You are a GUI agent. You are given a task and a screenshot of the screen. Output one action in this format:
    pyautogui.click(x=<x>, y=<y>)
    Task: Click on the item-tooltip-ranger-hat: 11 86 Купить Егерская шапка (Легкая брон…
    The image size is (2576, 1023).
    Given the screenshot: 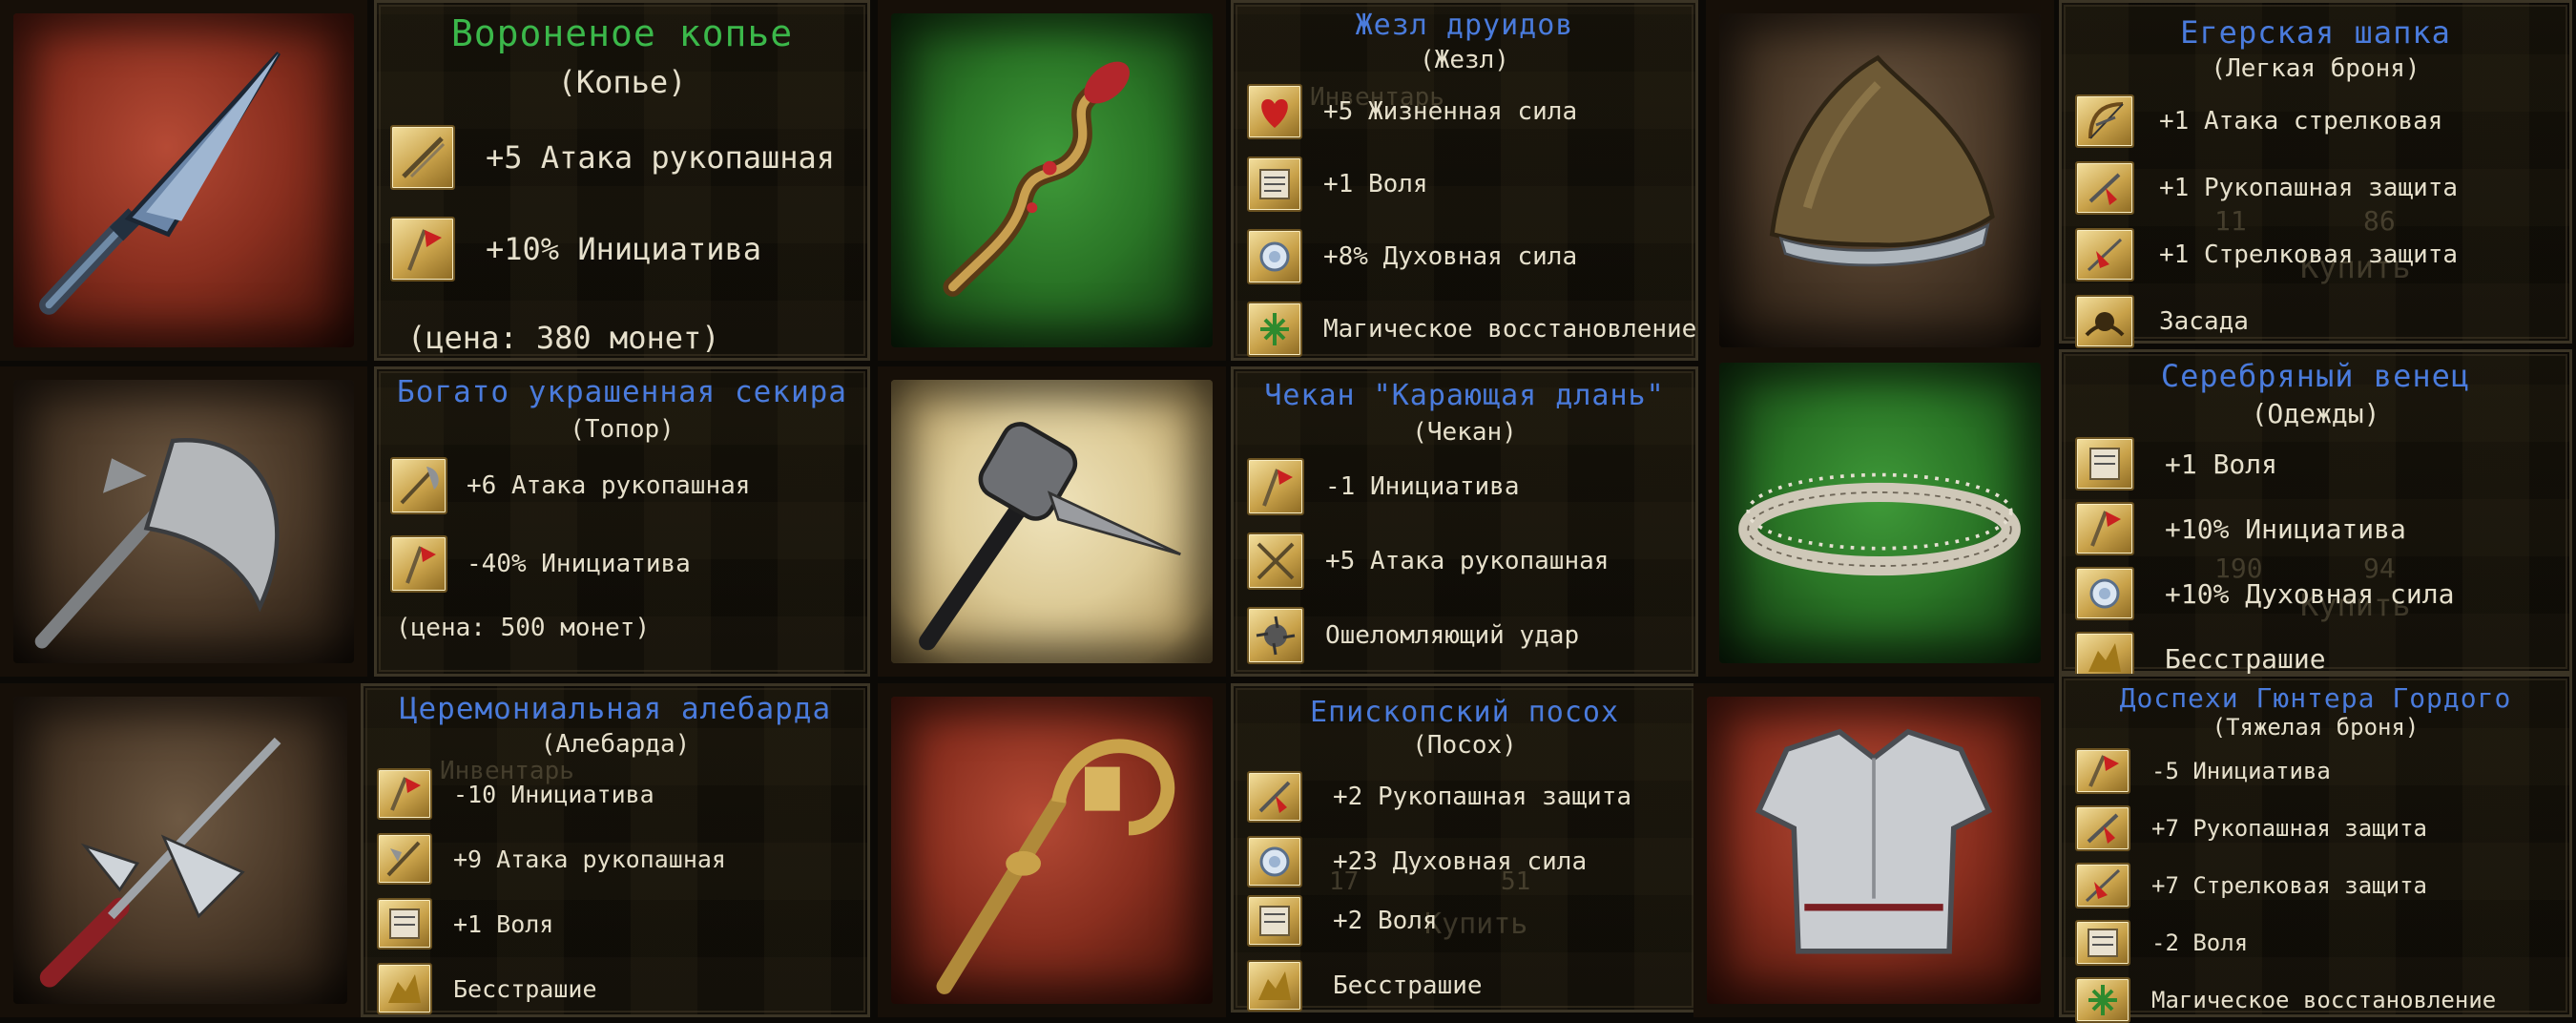 What is the action you would take?
    pyautogui.click(x=2315, y=174)
    